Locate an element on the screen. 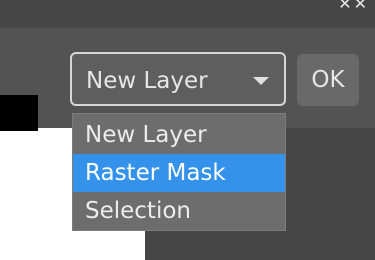  ok-button: OK is located at coordinates (328, 80).